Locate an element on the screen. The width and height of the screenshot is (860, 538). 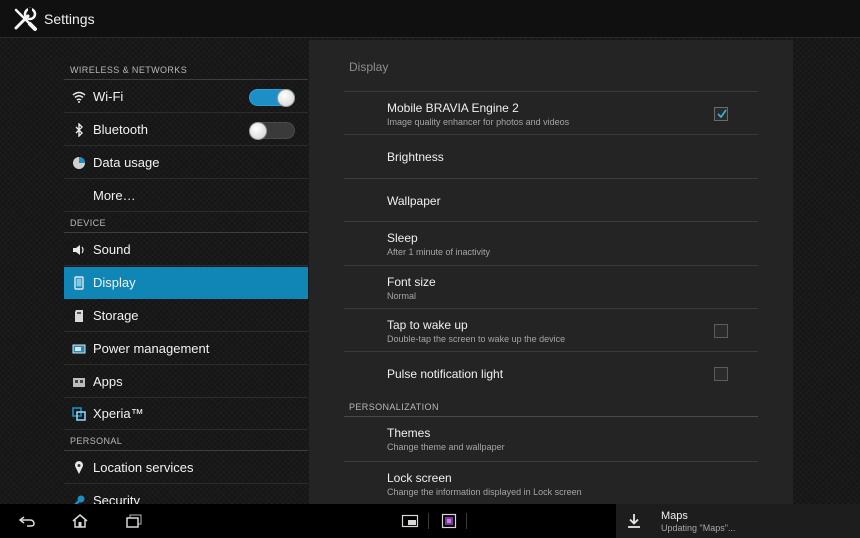
recent-apps-icon is located at coordinates (134, 521).